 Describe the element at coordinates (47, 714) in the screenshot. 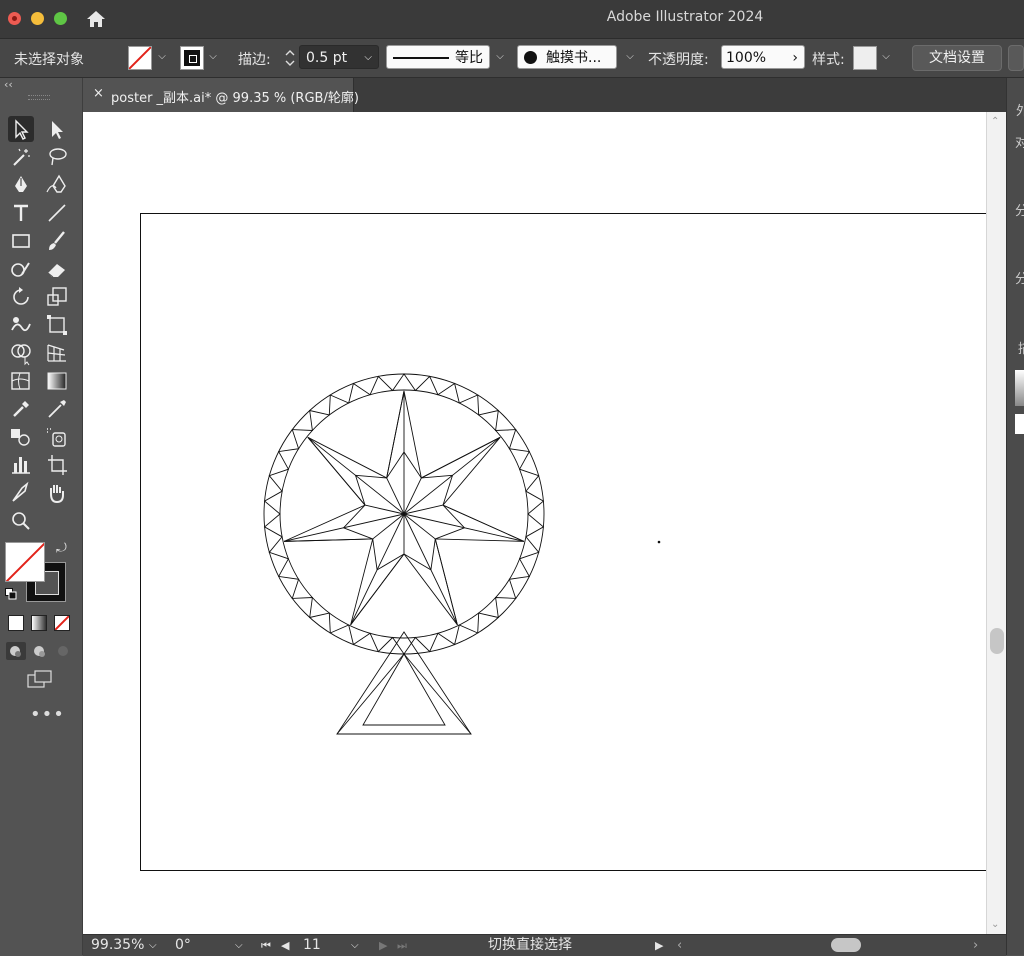

I see `more-tools-icon: •••` at that location.